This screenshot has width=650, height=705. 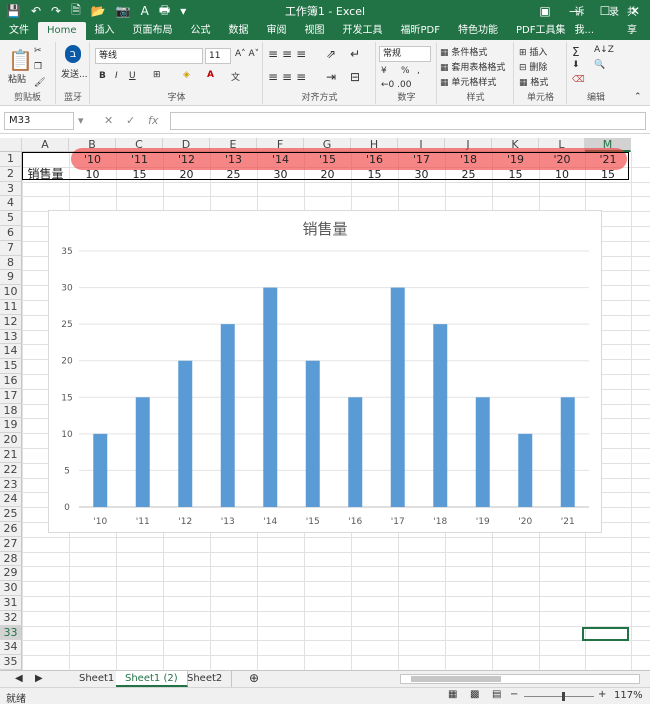 What do you see at coordinates (635, 20) in the screenshot?
I see `share-button: 👤 共享` at bounding box center [635, 20].